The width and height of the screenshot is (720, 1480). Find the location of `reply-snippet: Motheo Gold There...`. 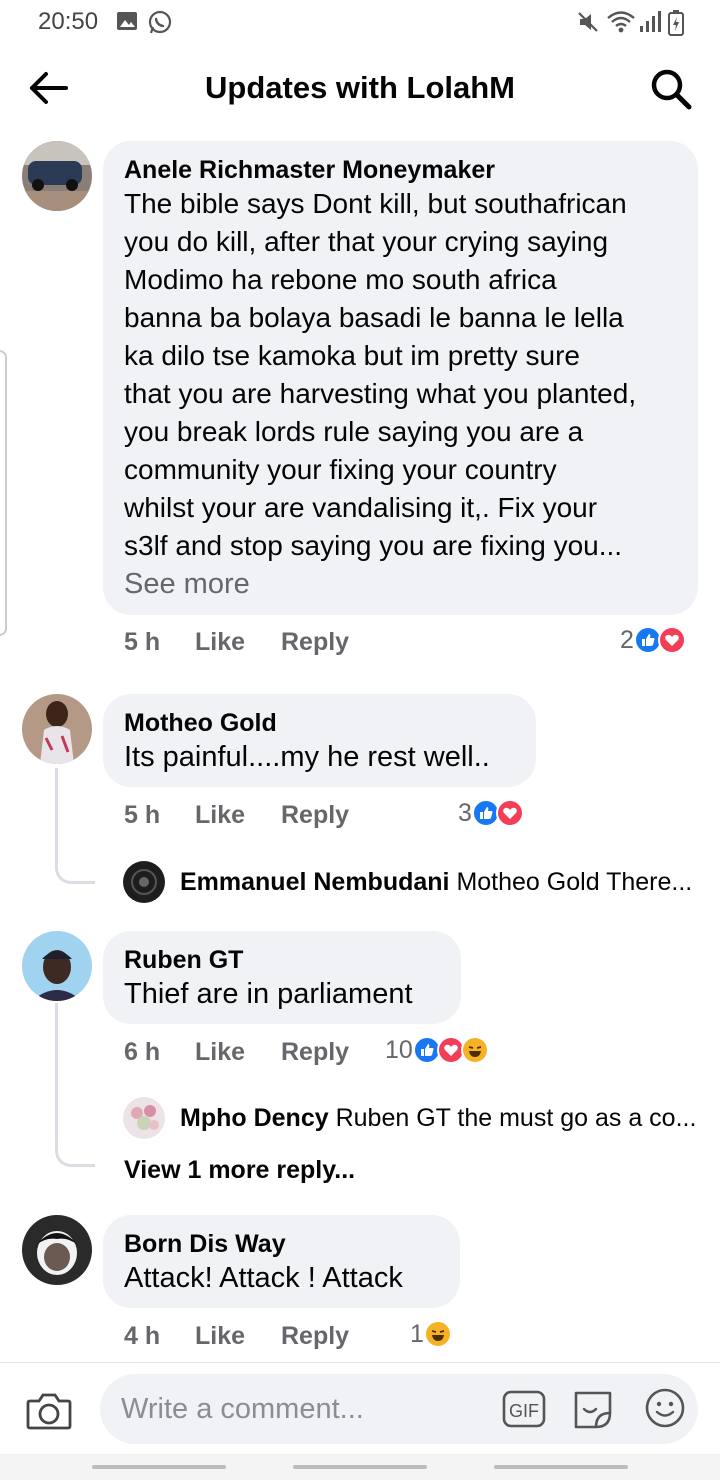

reply-snippet: Motheo Gold There... is located at coordinates (574, 882).